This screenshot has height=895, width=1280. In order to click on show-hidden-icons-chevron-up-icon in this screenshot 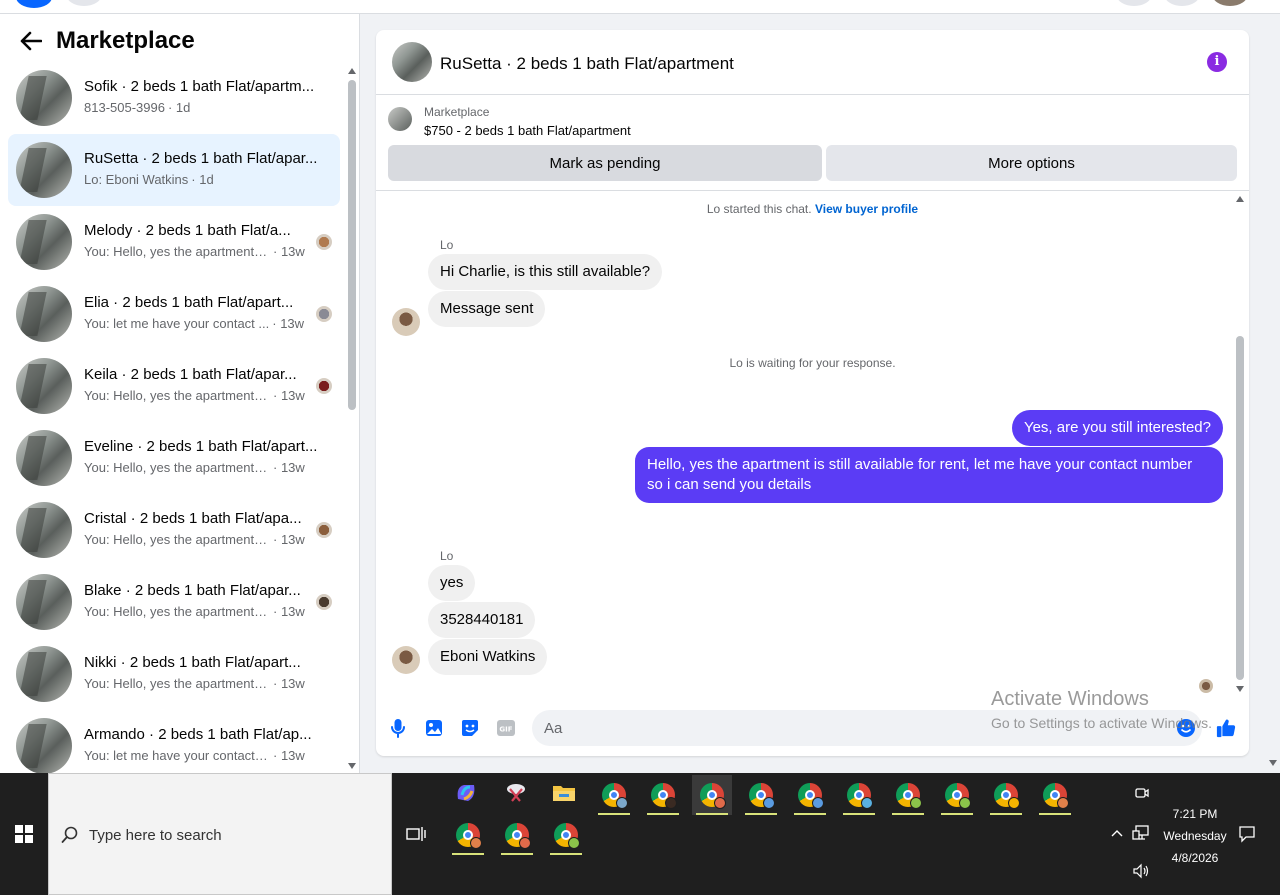, I will do `click(1117, 834)`.